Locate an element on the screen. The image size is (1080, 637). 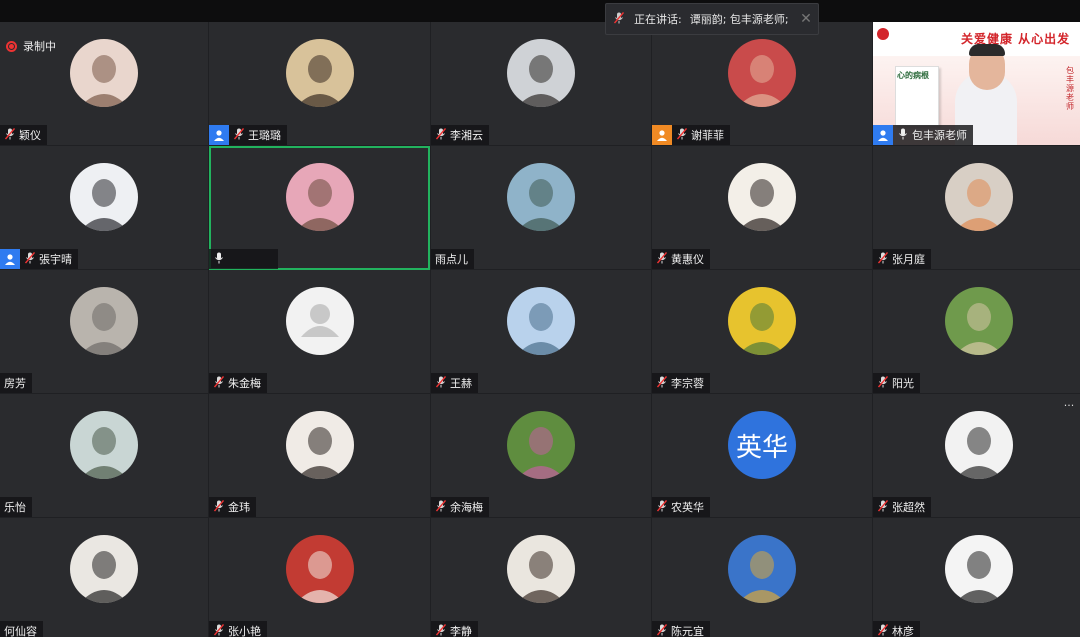
participant-name: 李湘云 is located at coordinates (466, 135).